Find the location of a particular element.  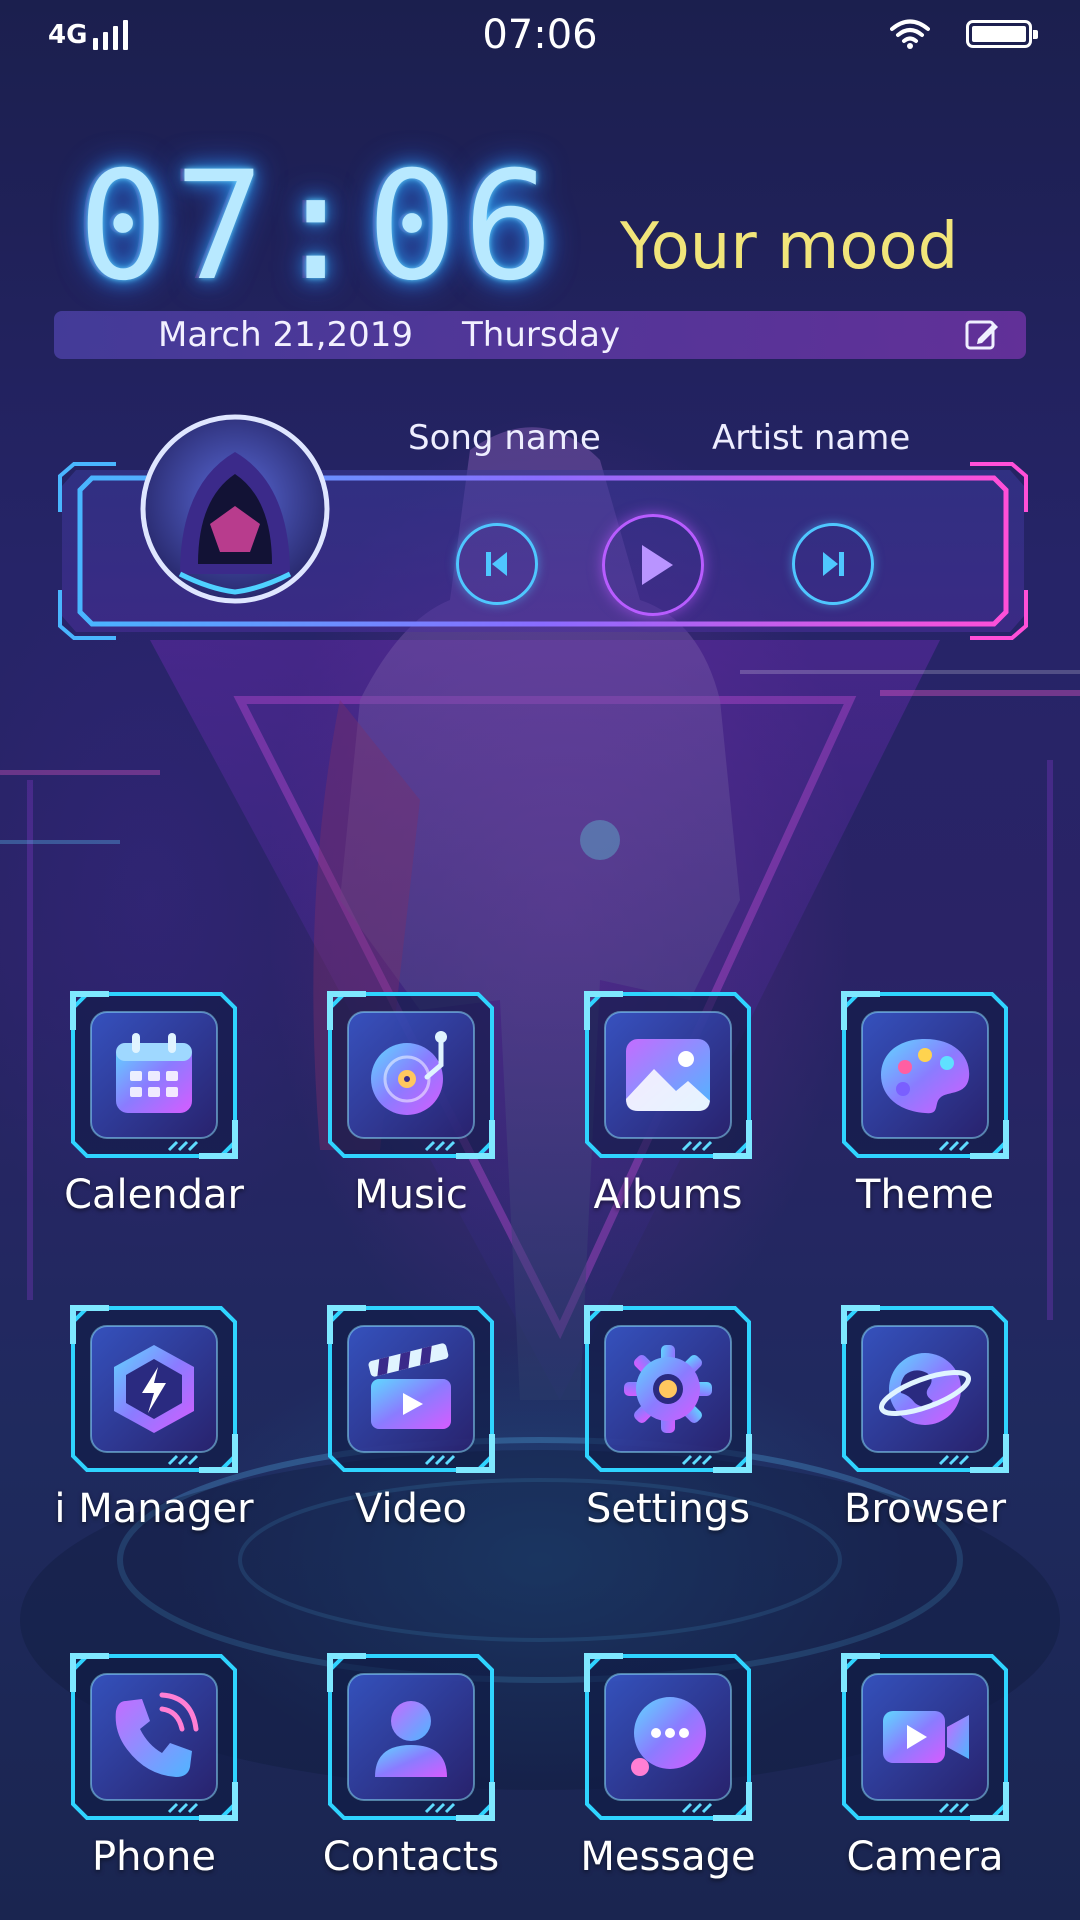

date-label: March 21,2019 is located at coordinates (286, 335).